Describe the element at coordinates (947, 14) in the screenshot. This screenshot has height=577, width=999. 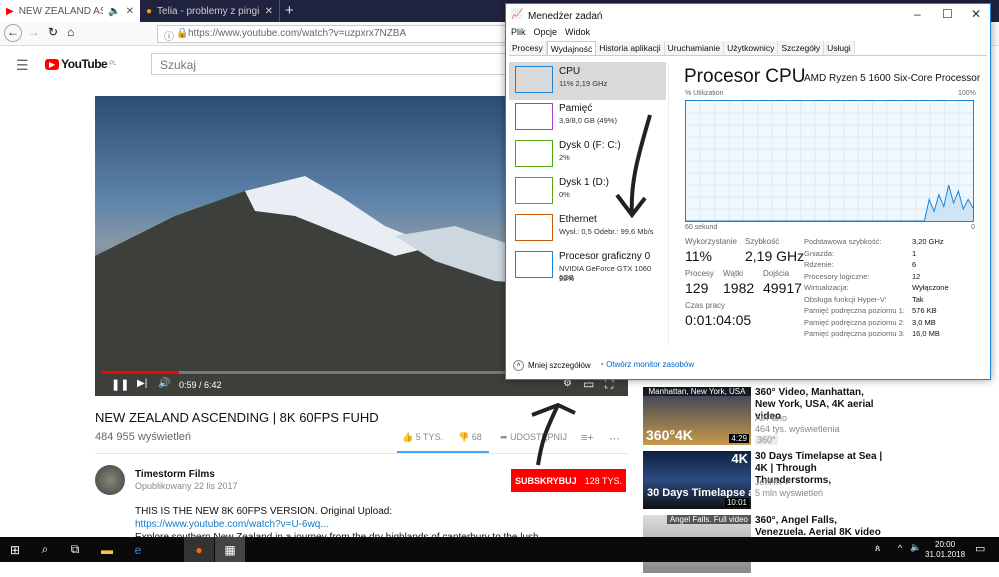
I see `maximize-button: ☐` at that location.